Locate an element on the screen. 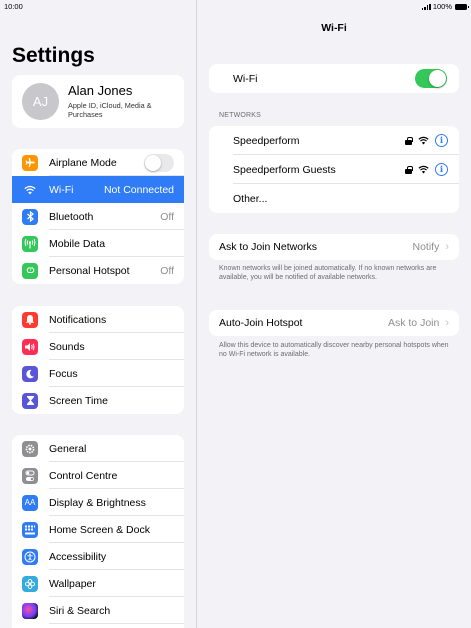 The image size is (471, 628). sidebar-item-label: Home Screen & Dock is located at coordinates (99, 529).